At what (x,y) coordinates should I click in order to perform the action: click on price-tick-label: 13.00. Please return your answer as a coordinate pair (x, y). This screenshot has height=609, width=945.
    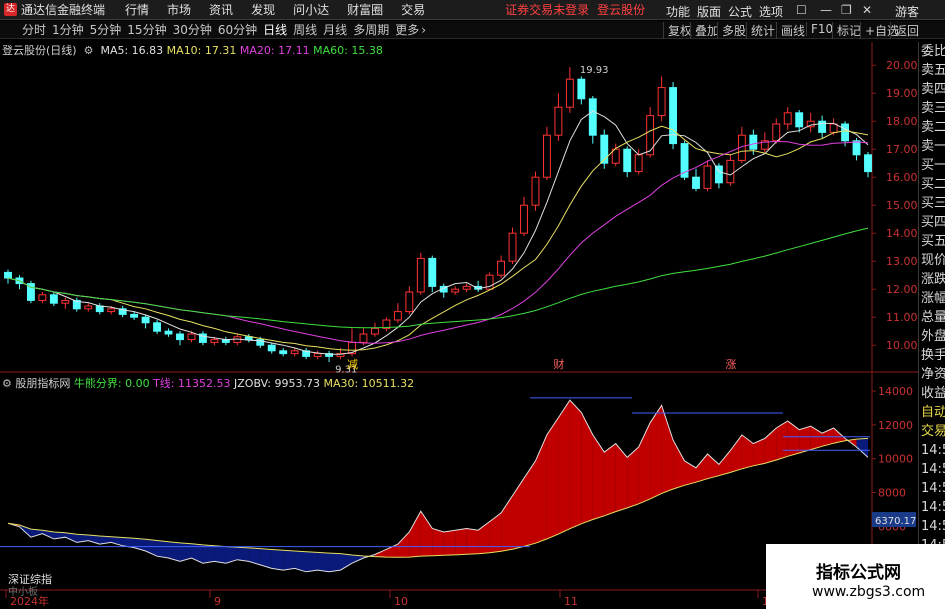
    Looking at the image, I should click on (902, 261).